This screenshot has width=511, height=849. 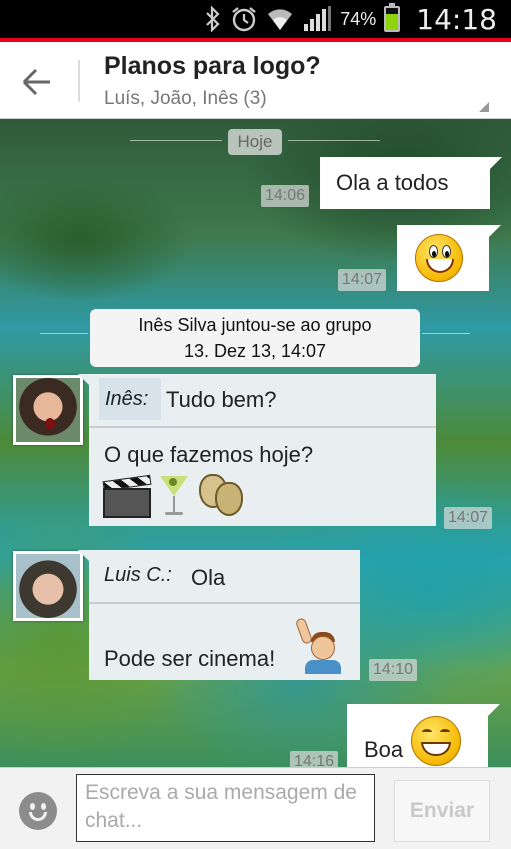 I want to click on cocktail-emoji, so click(x=174, y=495).